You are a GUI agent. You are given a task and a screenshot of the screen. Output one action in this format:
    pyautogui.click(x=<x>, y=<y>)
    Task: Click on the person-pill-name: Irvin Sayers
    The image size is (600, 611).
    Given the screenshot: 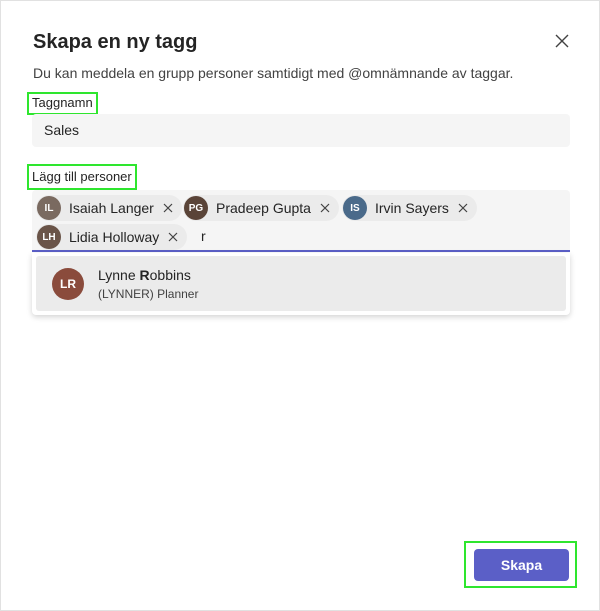 What is the action you would take?
    pyautogui.click(x=412, y=208)
    